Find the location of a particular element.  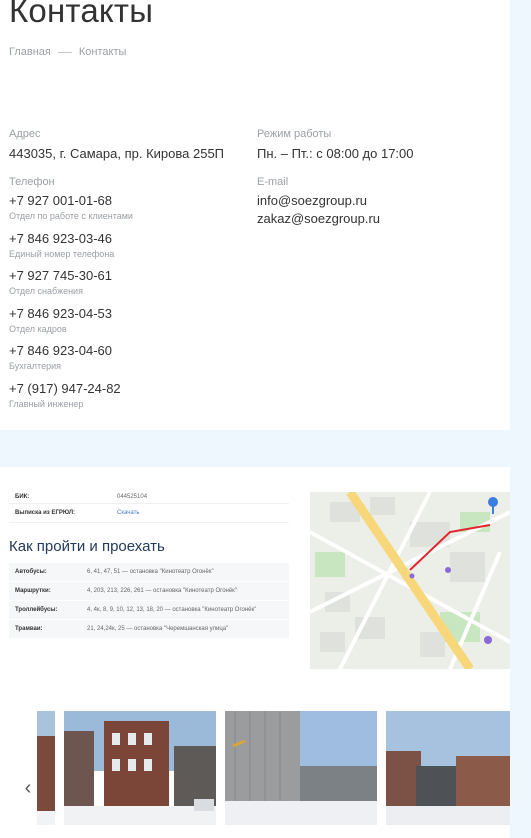

building-photo-4-image is located at coordinates (448, 768).